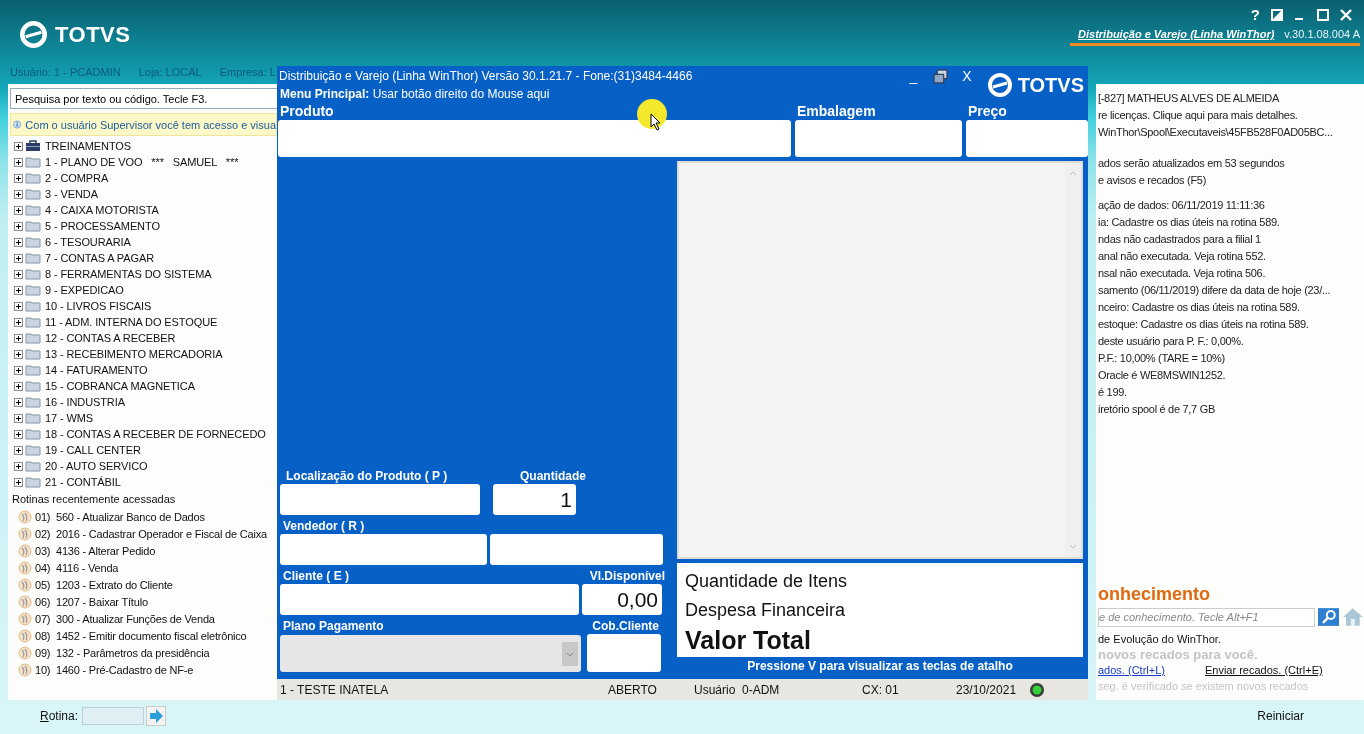 Image resolution: width=1364 pixels, height=734 pixels. I want to click on recent-routine: 05) 1203 - Extrato do Cliente, so click(104, 584).